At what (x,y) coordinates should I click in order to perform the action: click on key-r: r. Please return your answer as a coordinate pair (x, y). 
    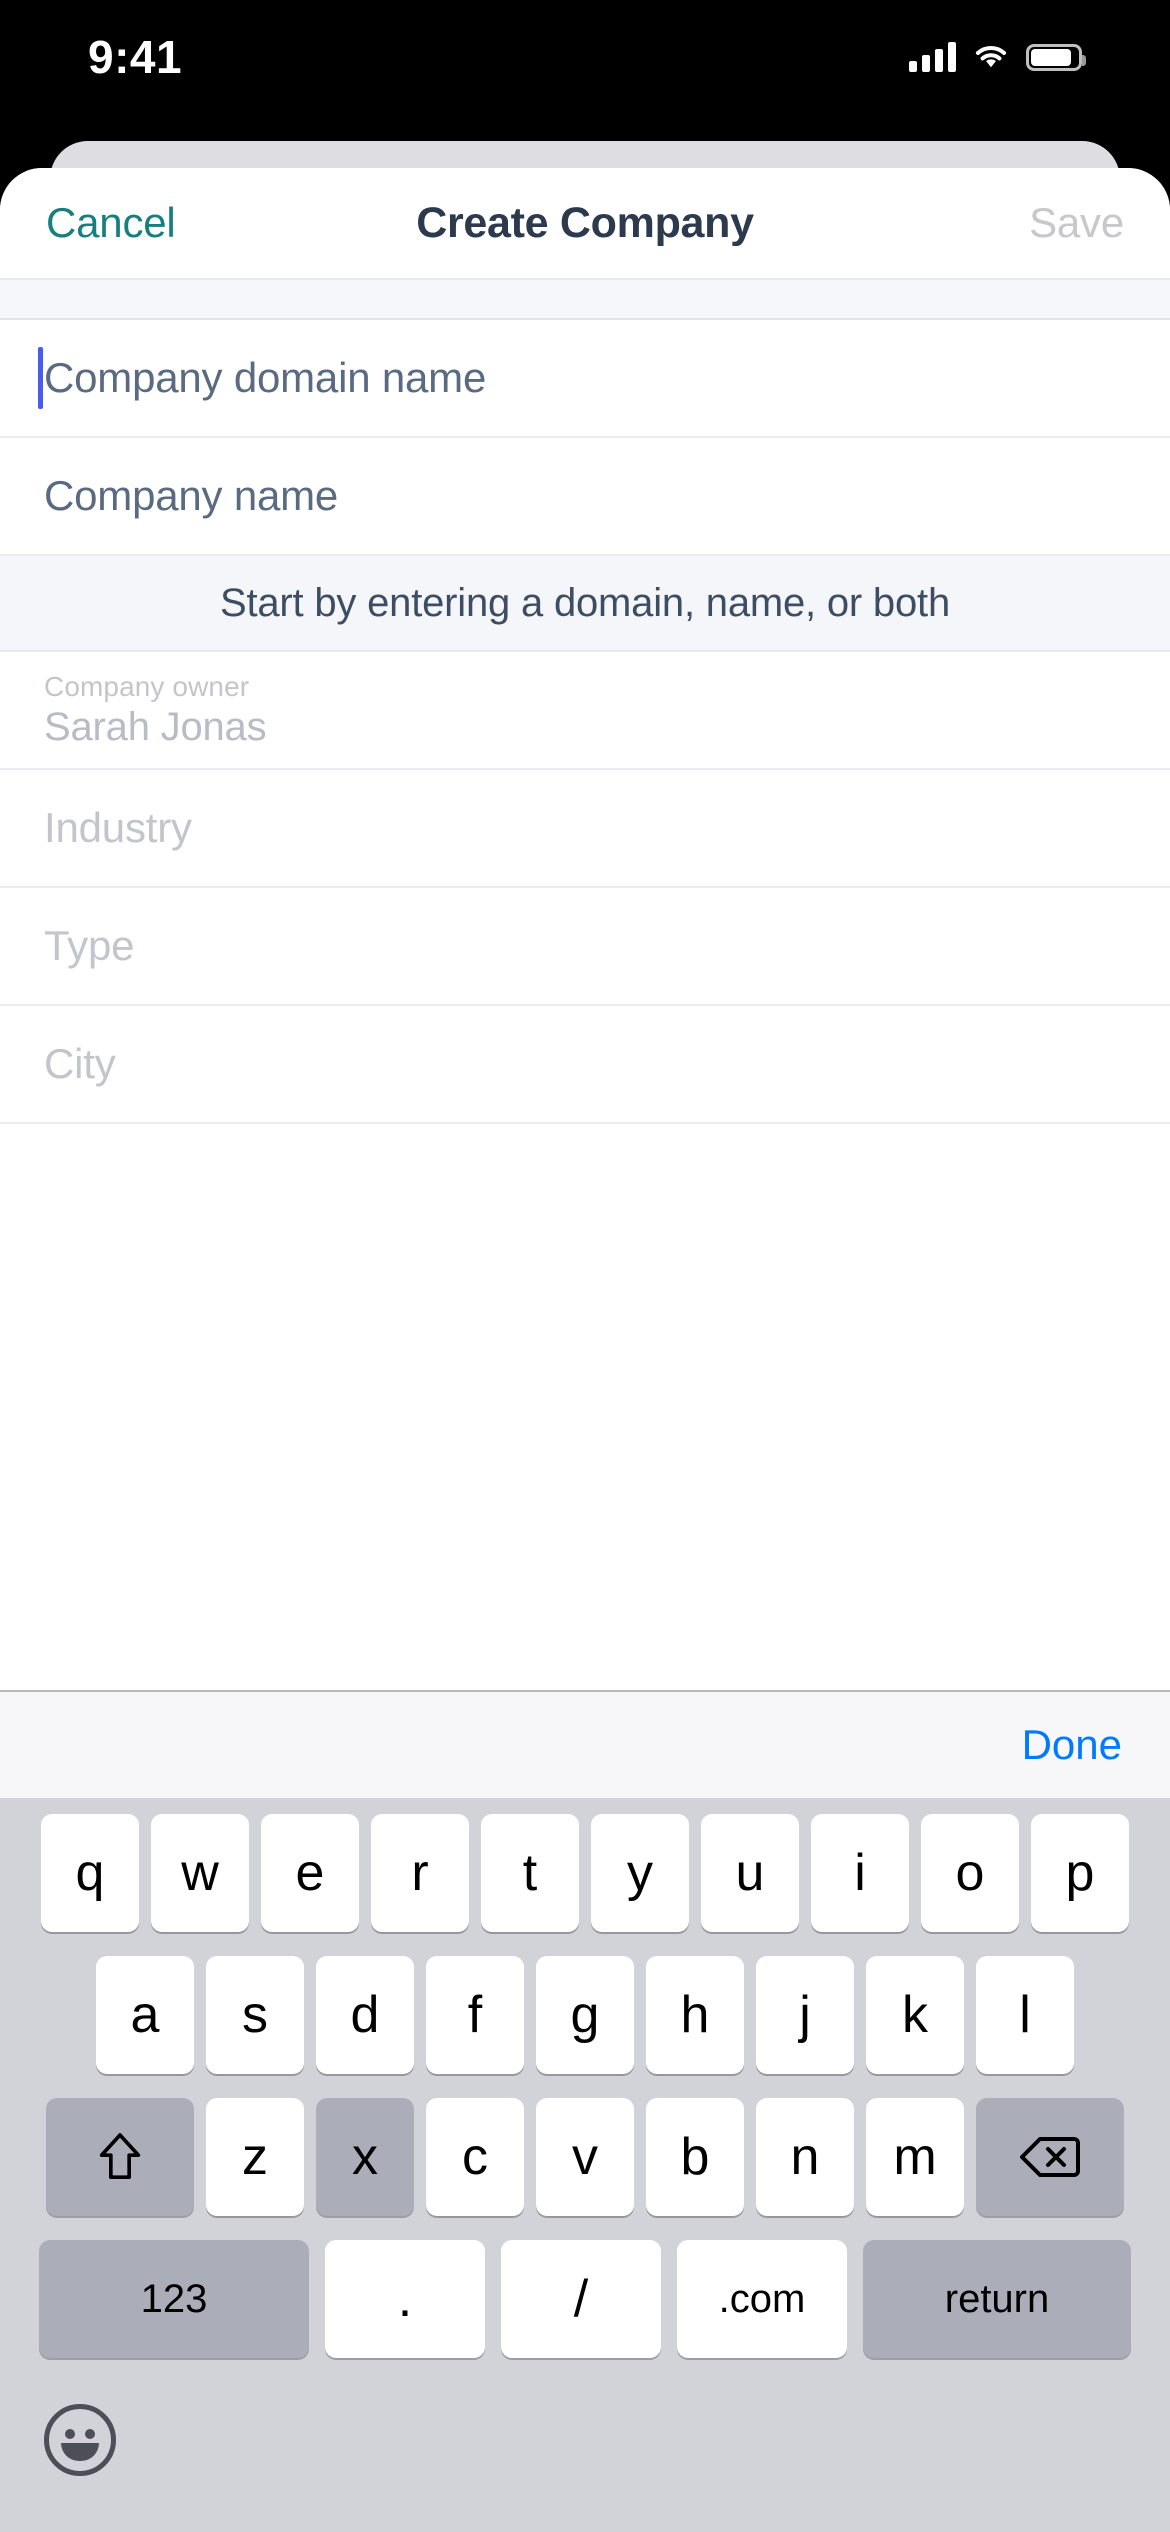
    Looking at the image, I should click on (420, 1873).